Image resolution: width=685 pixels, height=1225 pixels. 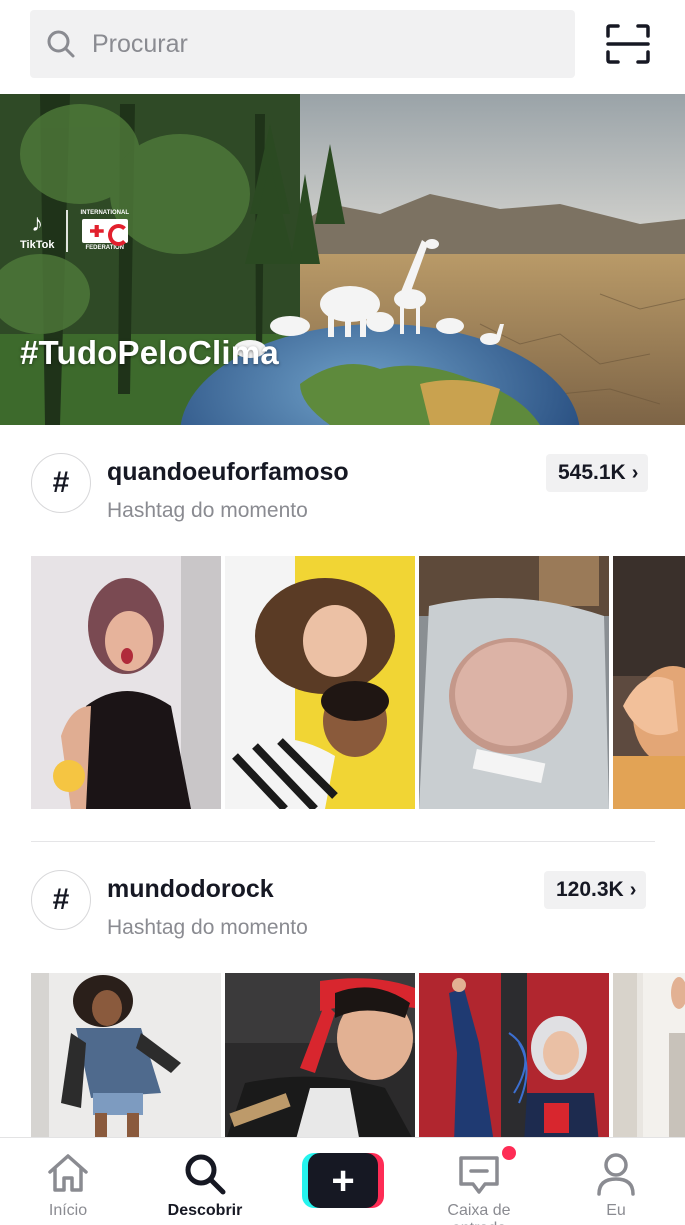 I want to click on red-cross-crescent-icon, so click(x=105, y=232).